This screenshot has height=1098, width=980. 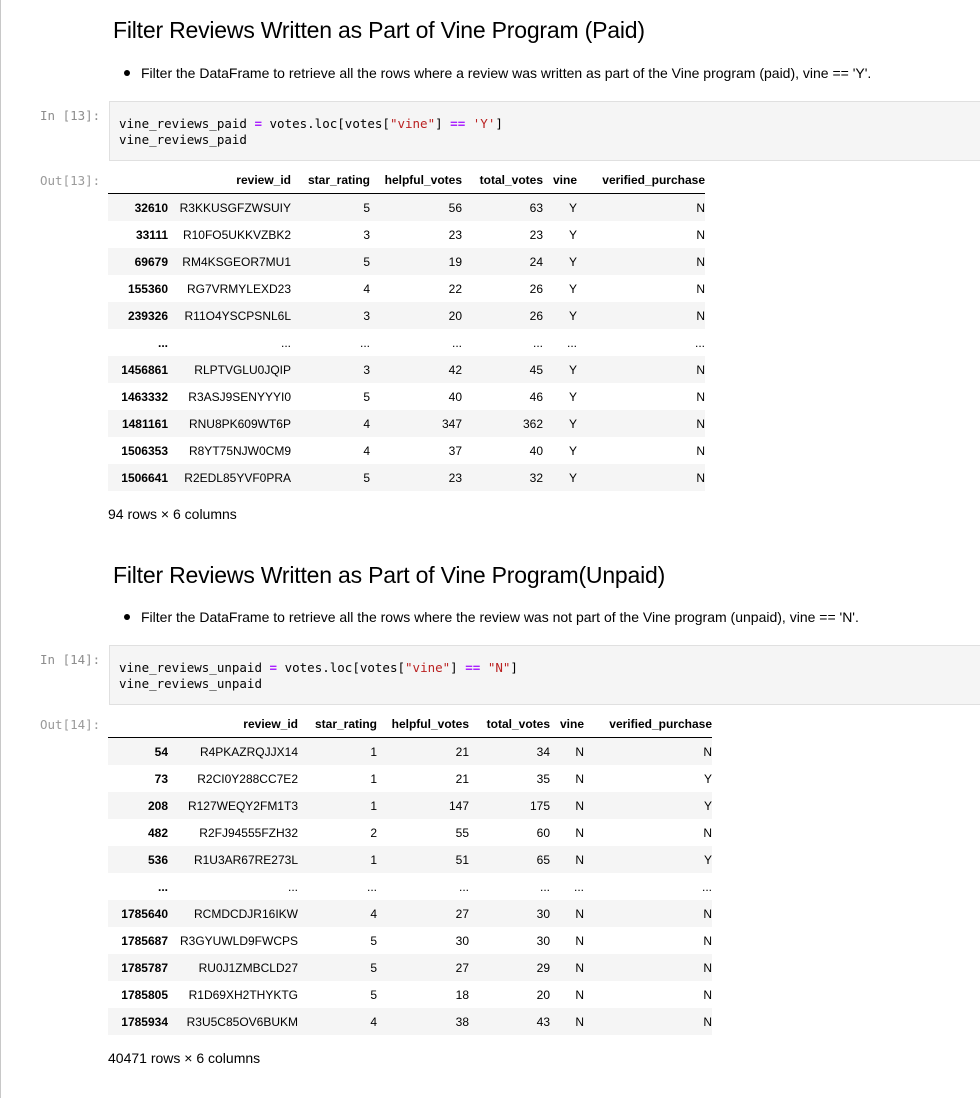 I want to click on table-cell: R3GYUWLD9FWCPS, so click(x=238, y=940).